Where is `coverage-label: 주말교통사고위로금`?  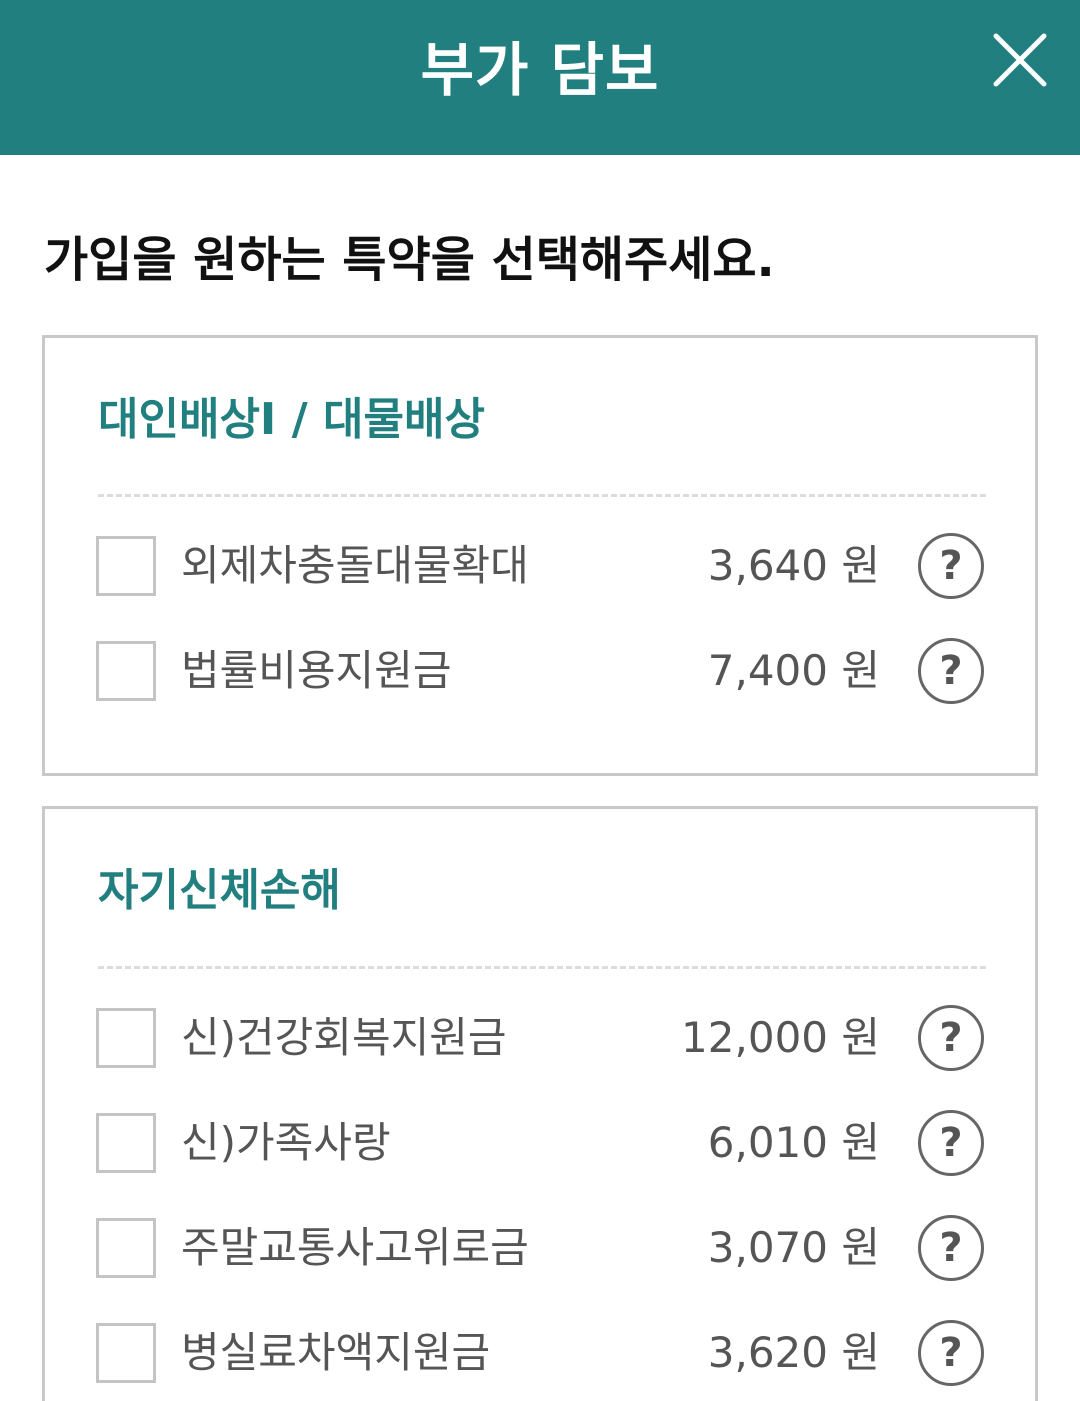
coverage-label: 주말교통사고위로금 is located at coordinates (355, 1247).